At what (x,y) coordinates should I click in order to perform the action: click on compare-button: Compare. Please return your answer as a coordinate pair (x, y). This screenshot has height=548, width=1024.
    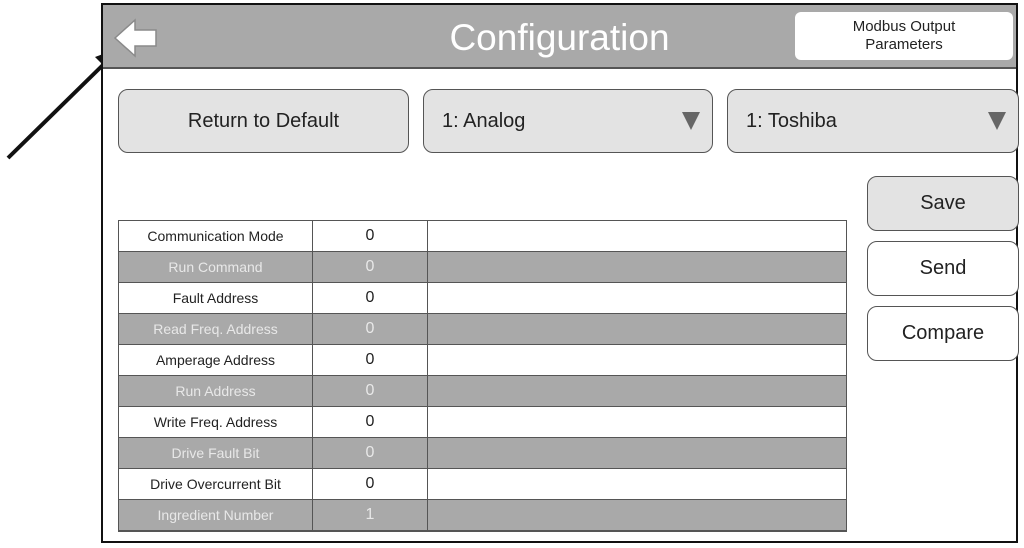
    Looking at the image, I should click on (943, 333).